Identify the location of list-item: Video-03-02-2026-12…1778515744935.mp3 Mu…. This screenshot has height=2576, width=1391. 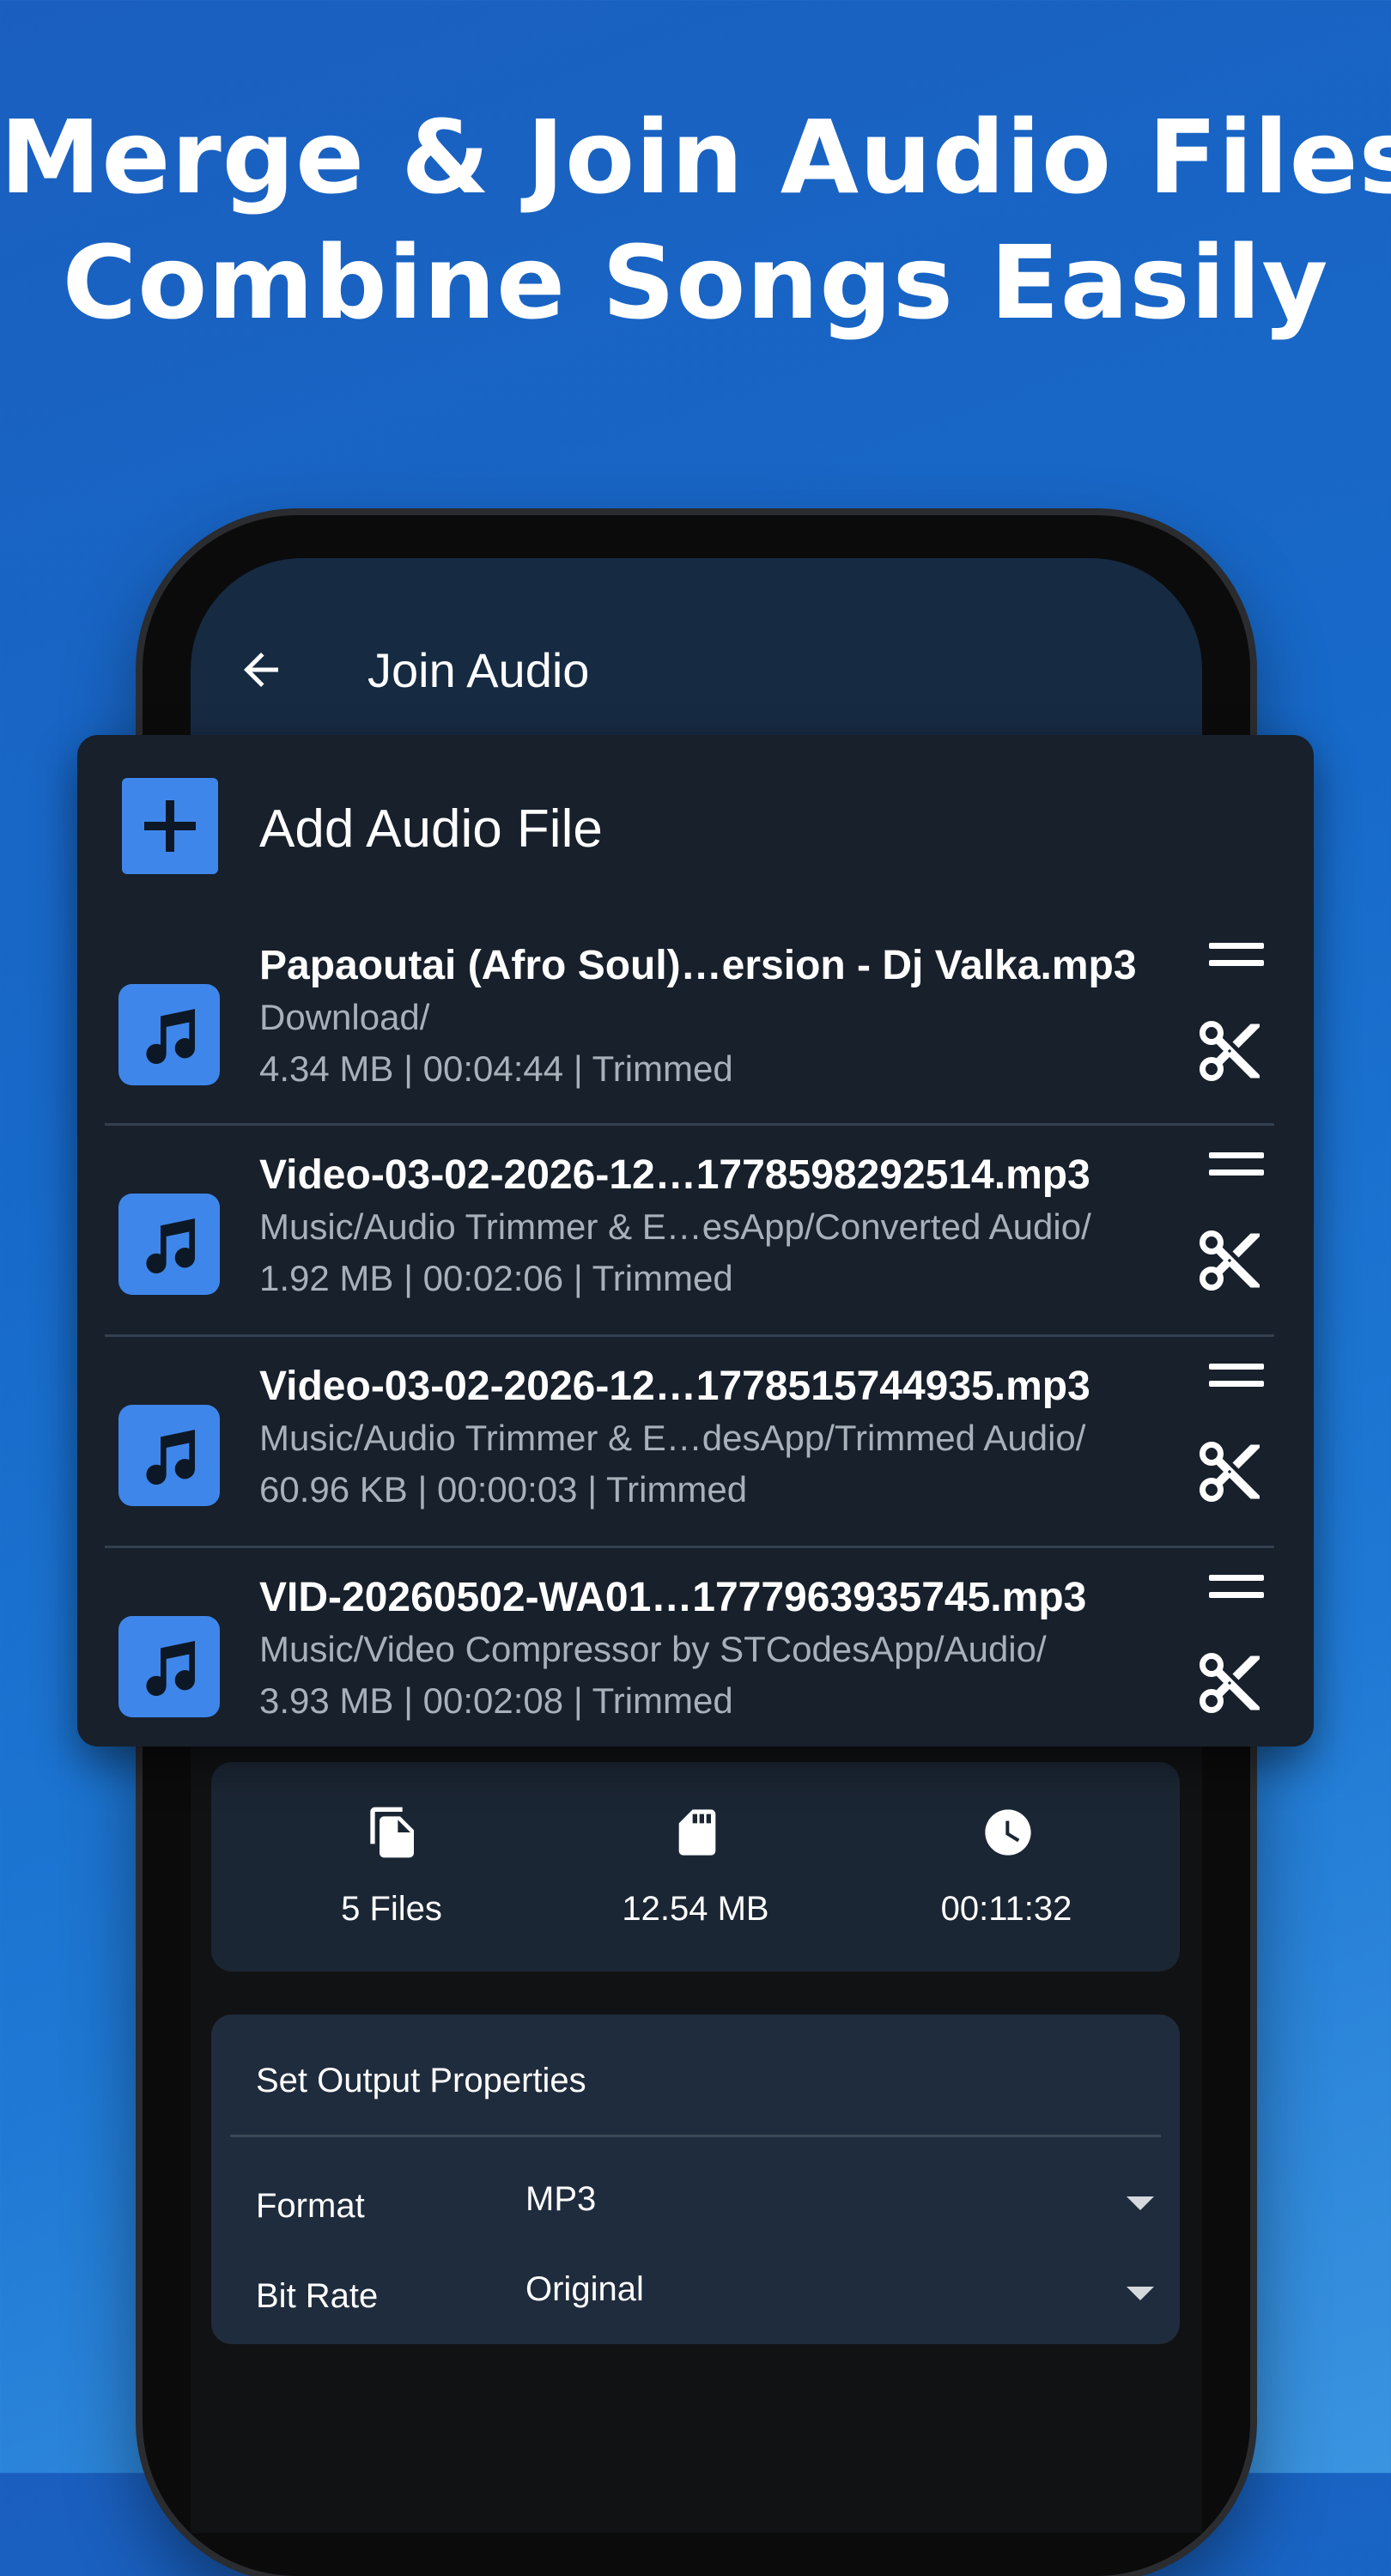
(695, 1452).